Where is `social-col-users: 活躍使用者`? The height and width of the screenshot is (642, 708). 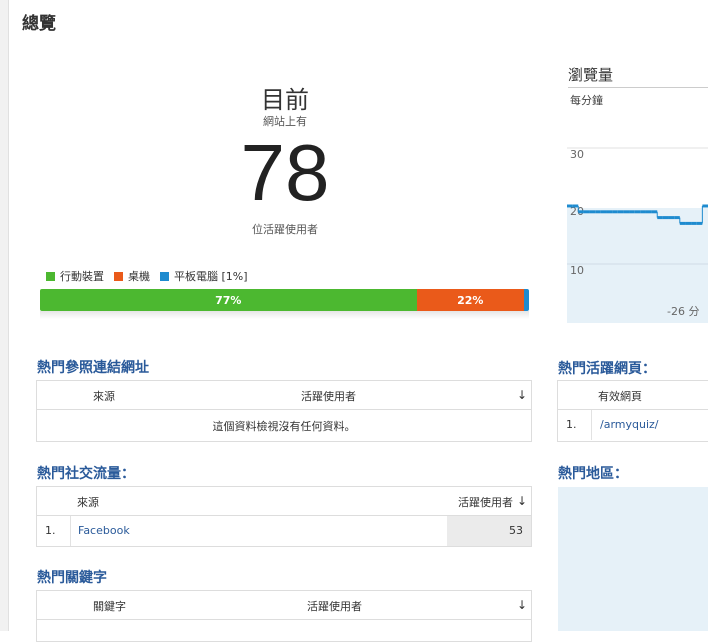 social-col-users: 活躍使用者 is located at coordinates (485, 502).